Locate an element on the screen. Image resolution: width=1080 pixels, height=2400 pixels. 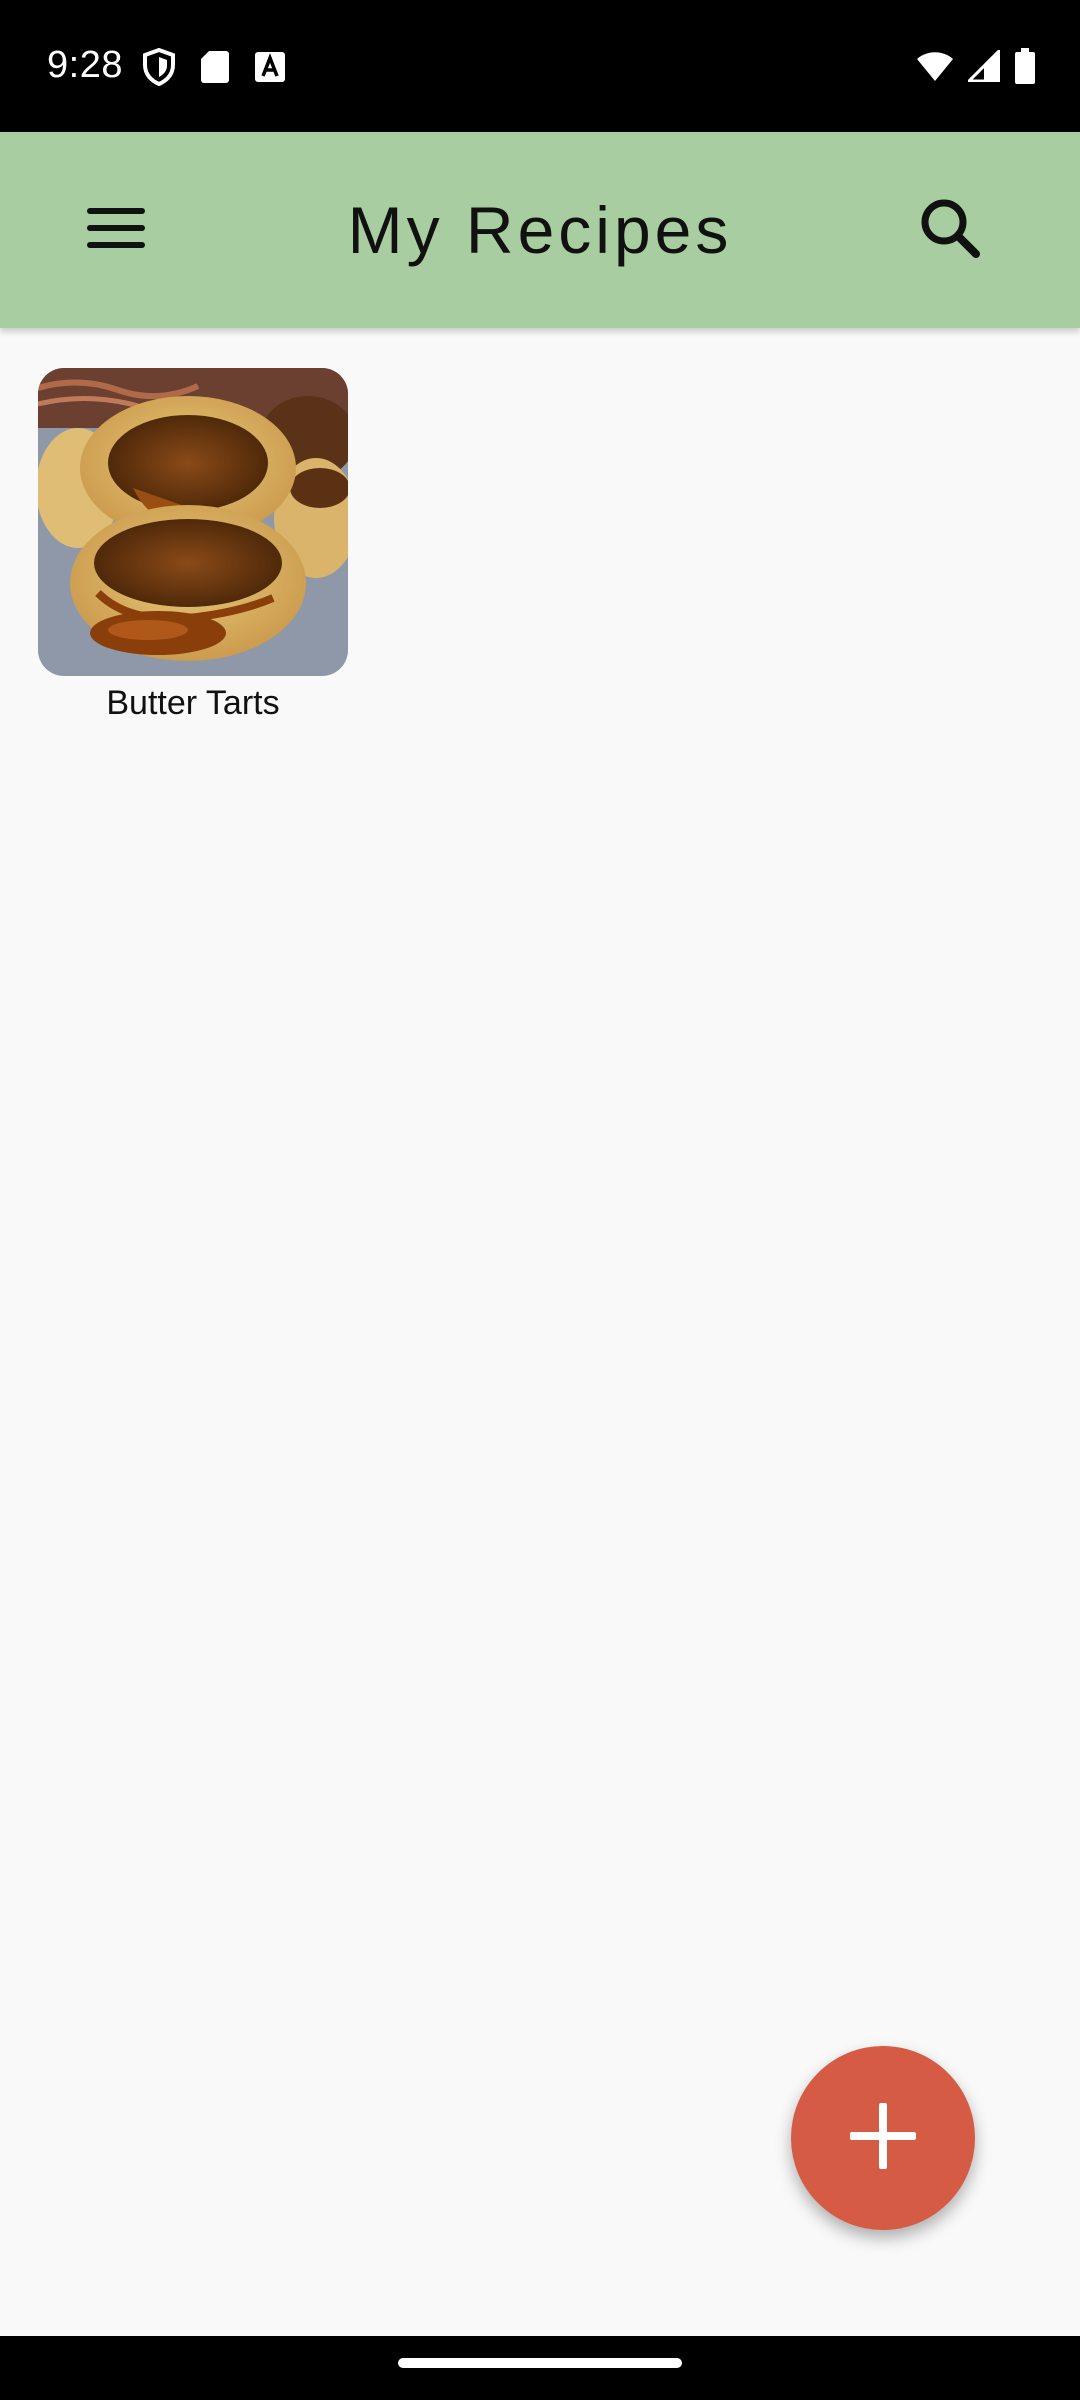
butter-tarts-photo is located at coordinates (193, 522).